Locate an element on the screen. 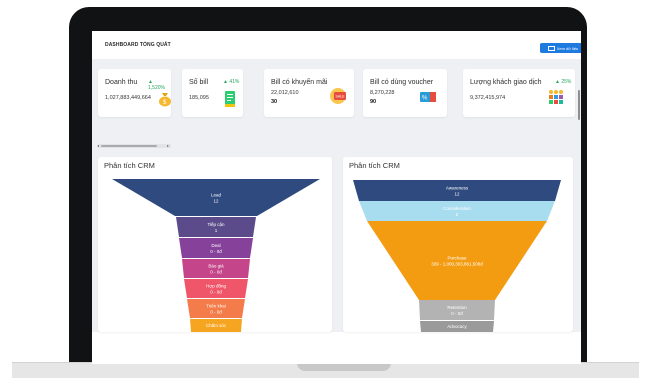 Image resolution: width=651 pixels, height=378 pixels. scrollbar-thumb is located at coordinates (129, 146).